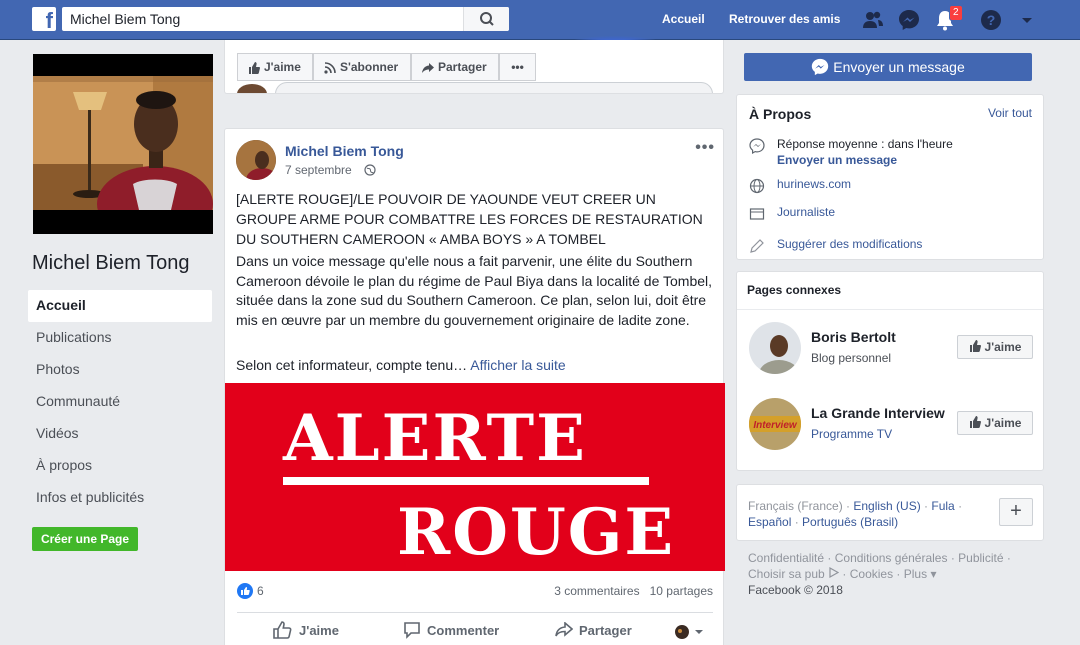  Describe the element at coordinates (111, 263) in the screenshot. I see `page-profile-name: Michel Biem Tong` at that location.